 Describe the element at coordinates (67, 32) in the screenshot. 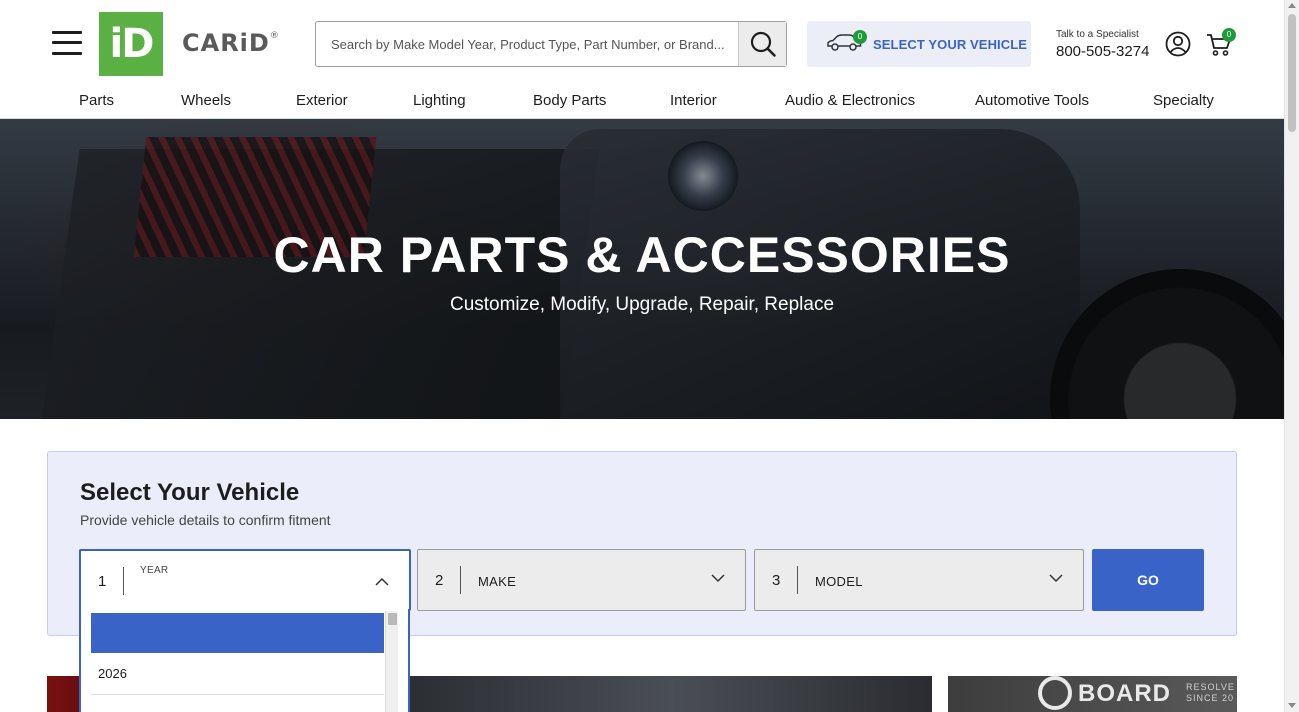

I see `hamburger-icon` at that location.